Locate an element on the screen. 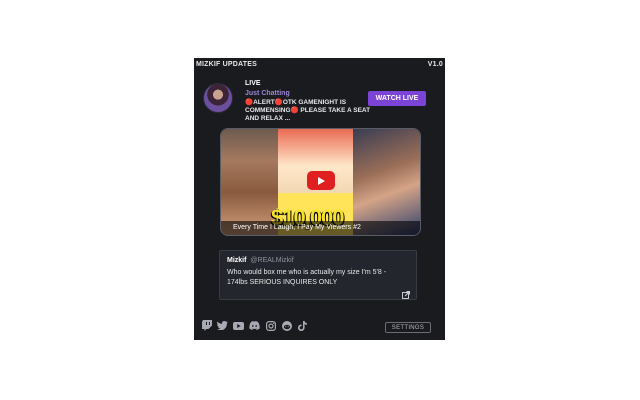 The image size is (640, 400). settings-button: SETTINGS is located at coordinates (408, 327).